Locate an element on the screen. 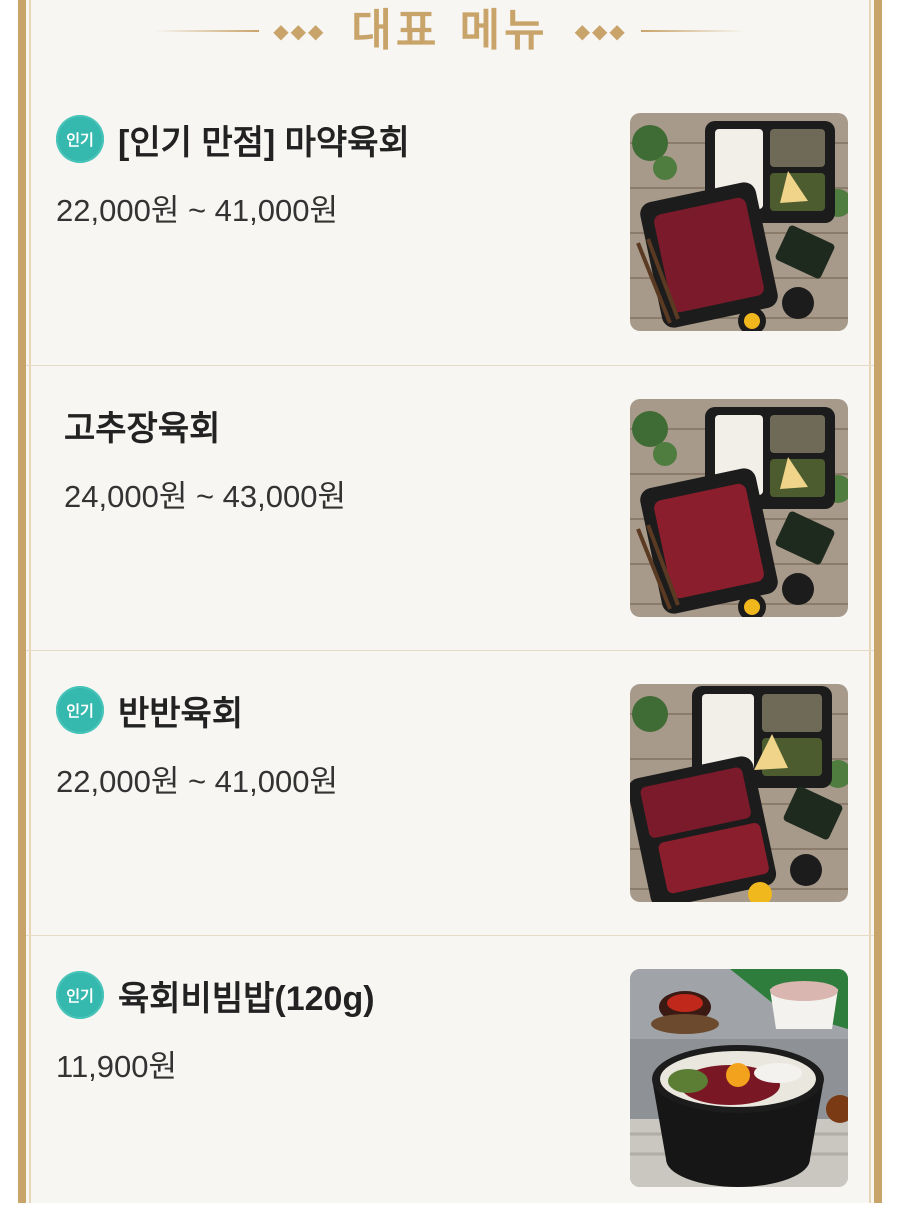  menu-item-name: [인기 만점] 마약육회 is located at coordinates (264, 142).